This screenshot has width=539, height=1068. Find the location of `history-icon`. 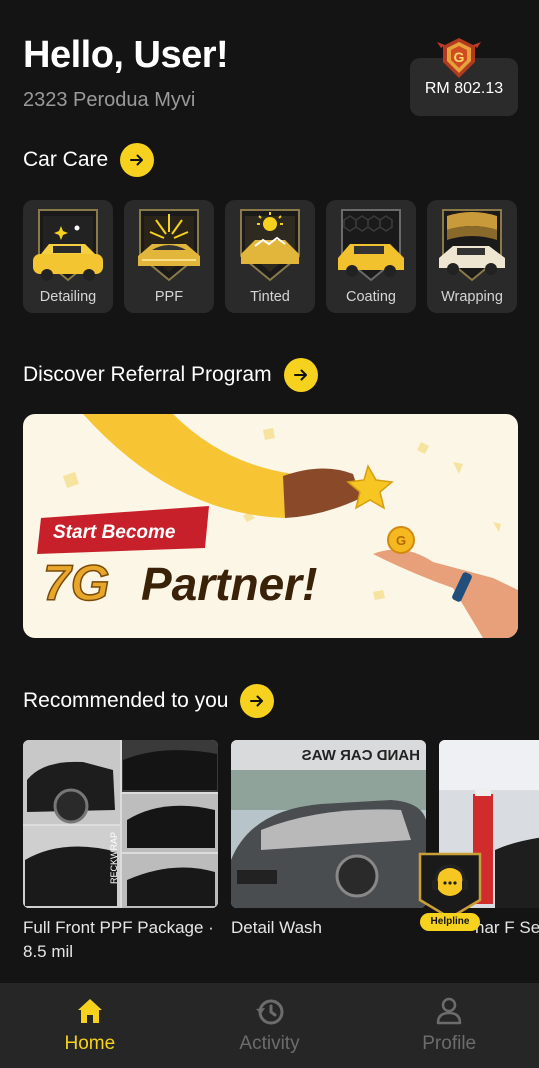

history-icon is located at coordinates (269, 1012).